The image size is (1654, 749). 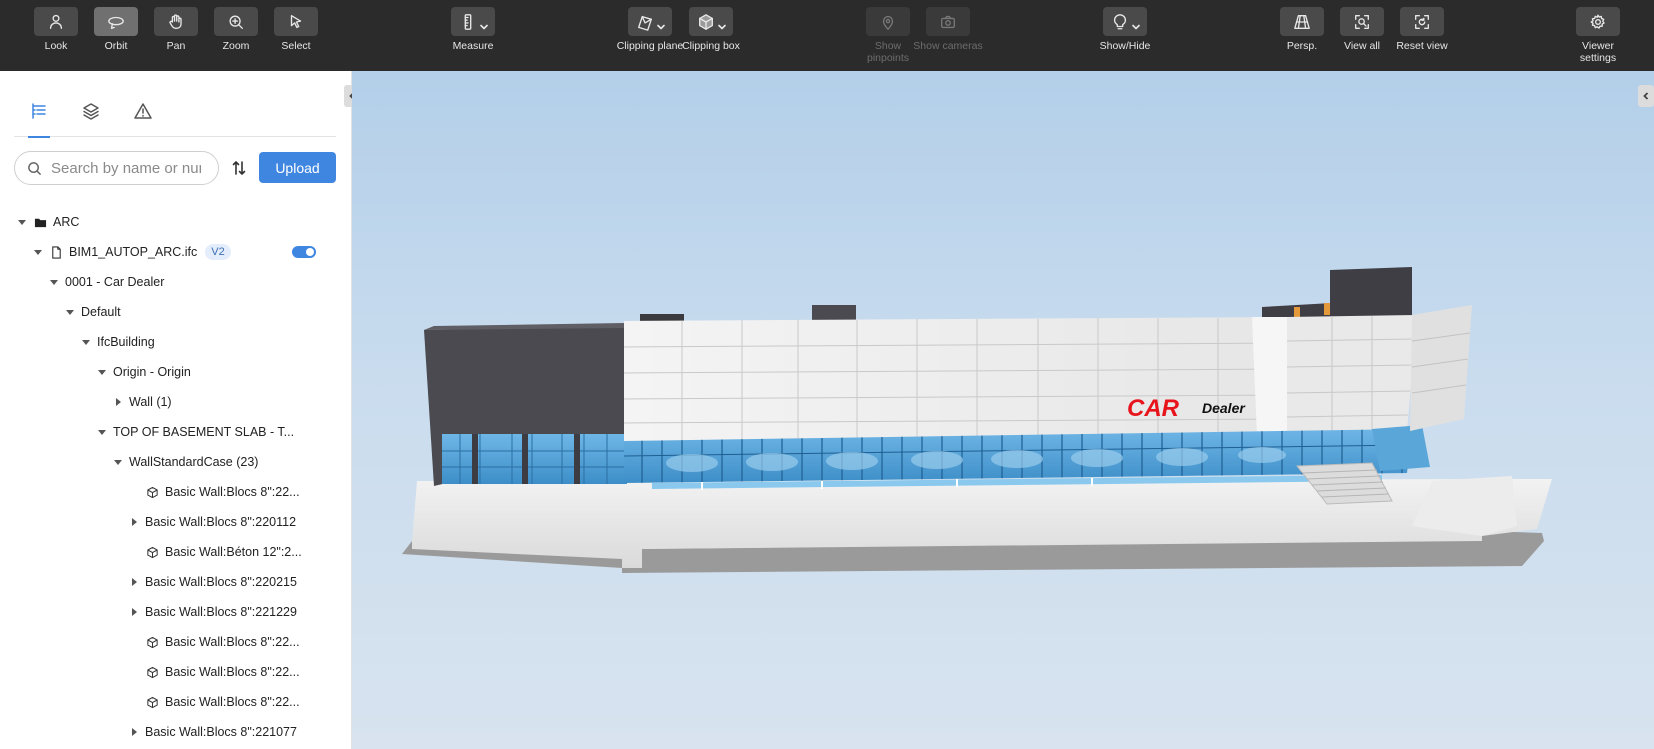 What do you see at coordinates (170, 222) in the screenshot?
I see `tree-node-arc: ARC` at bounding box center [170, 222].